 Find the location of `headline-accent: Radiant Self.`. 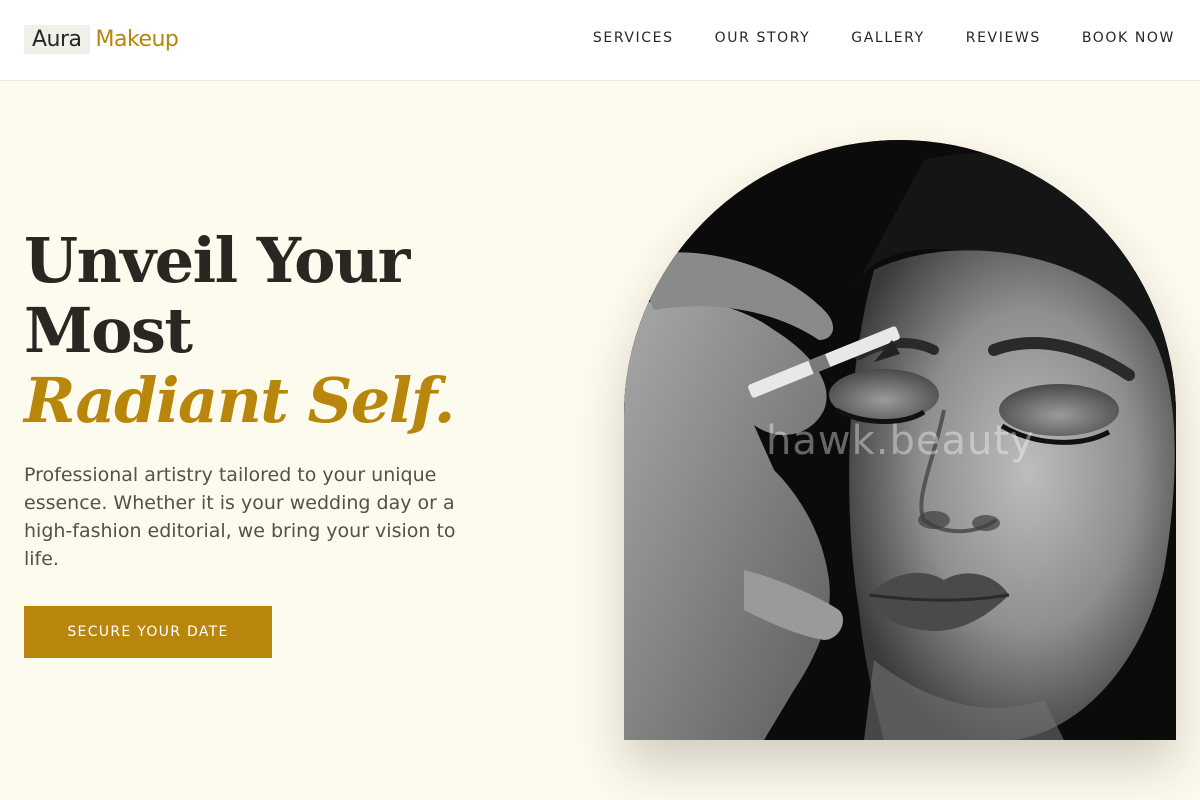

headline-accent: Radiant Self. is located at coordinates (239, 400).